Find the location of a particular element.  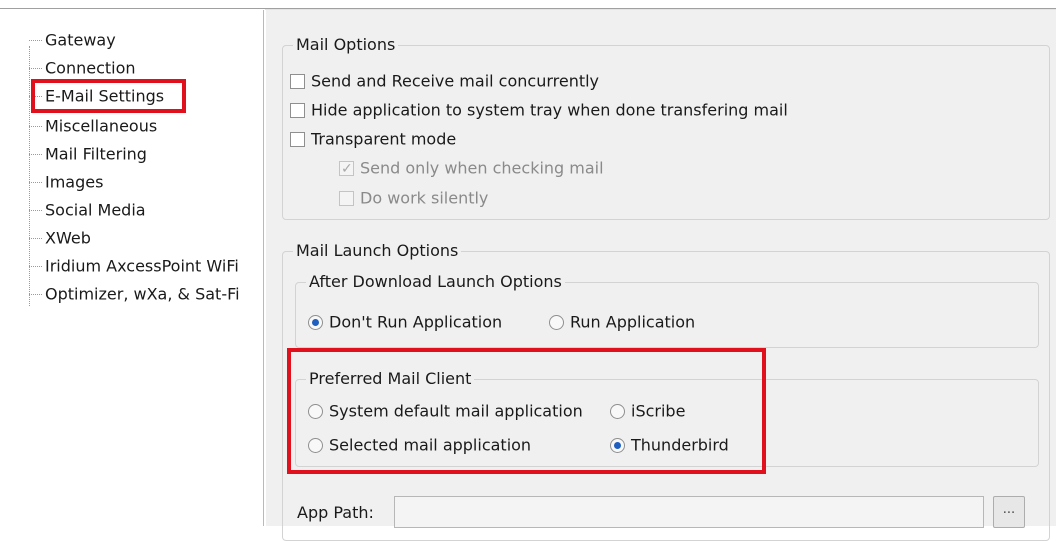

tree-item-connection: Connection is located at coordinates (82, 68).